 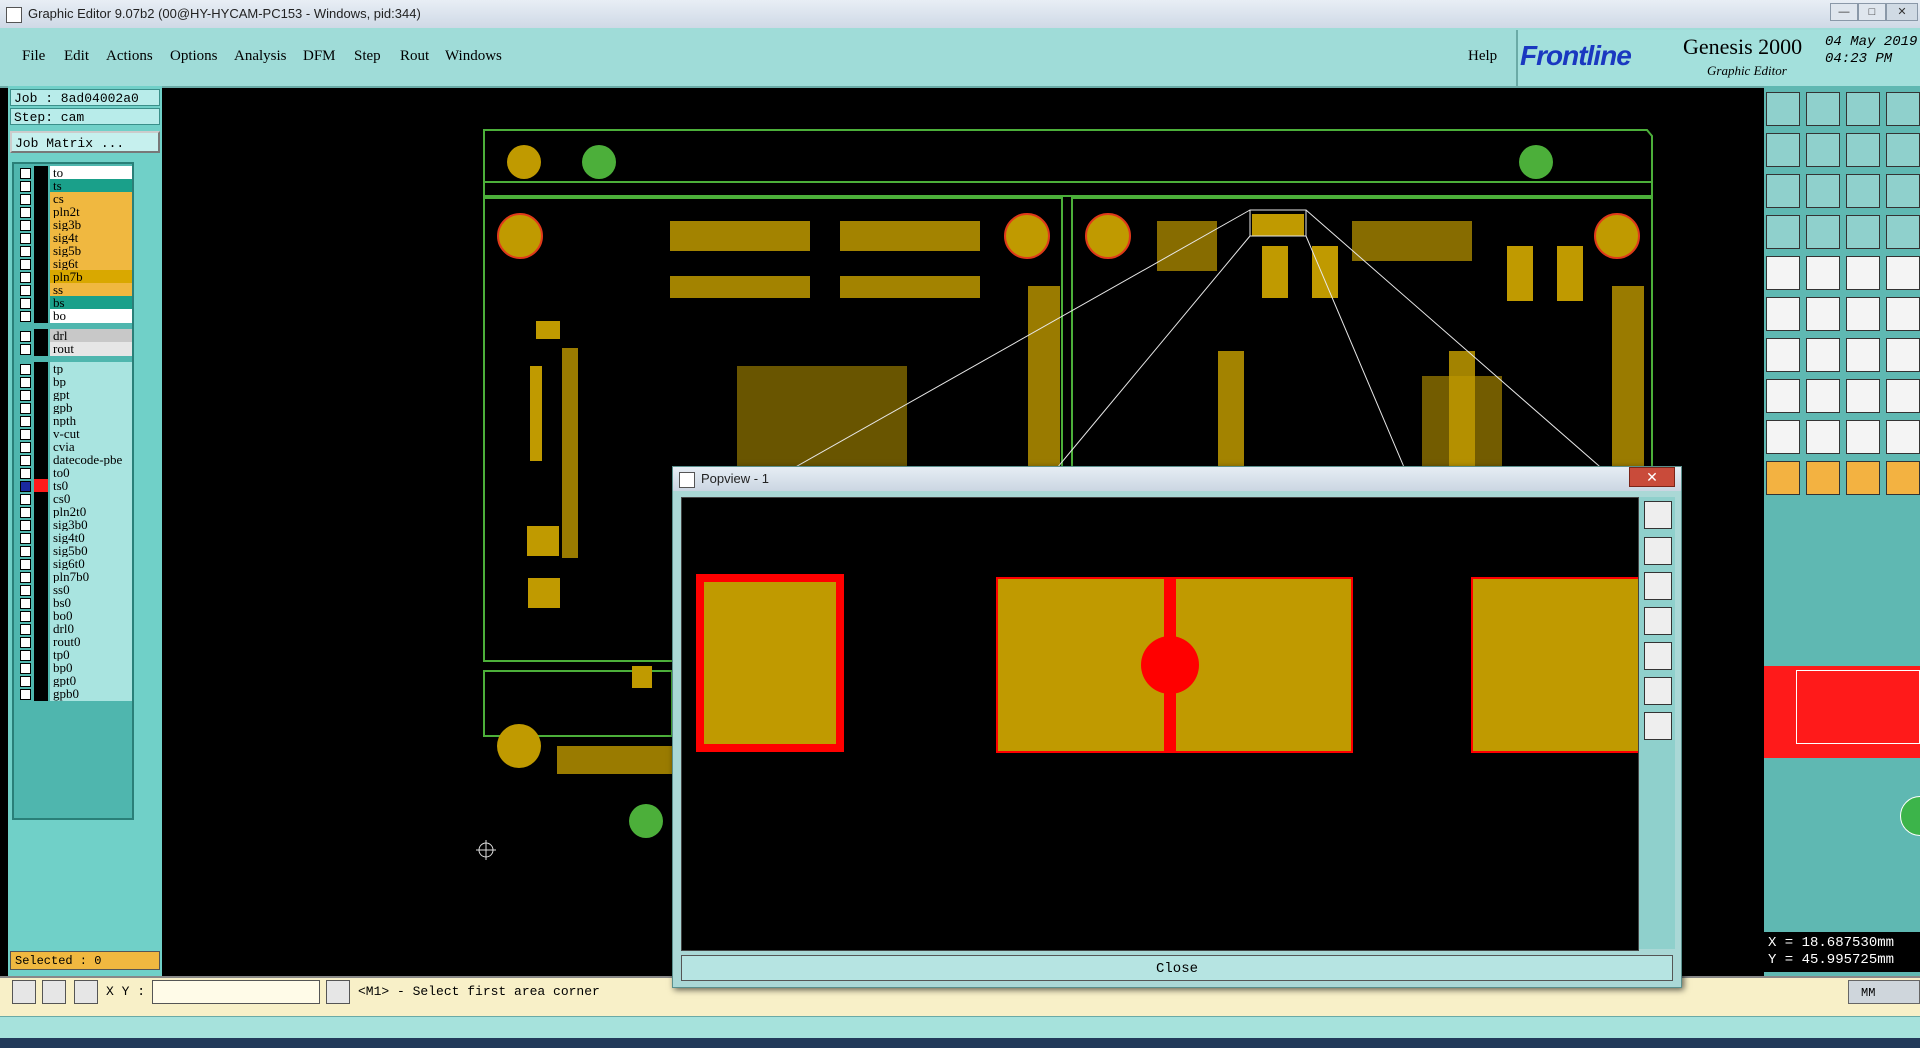 I want to click on layer-row: npth, so click(x=74, y=421).